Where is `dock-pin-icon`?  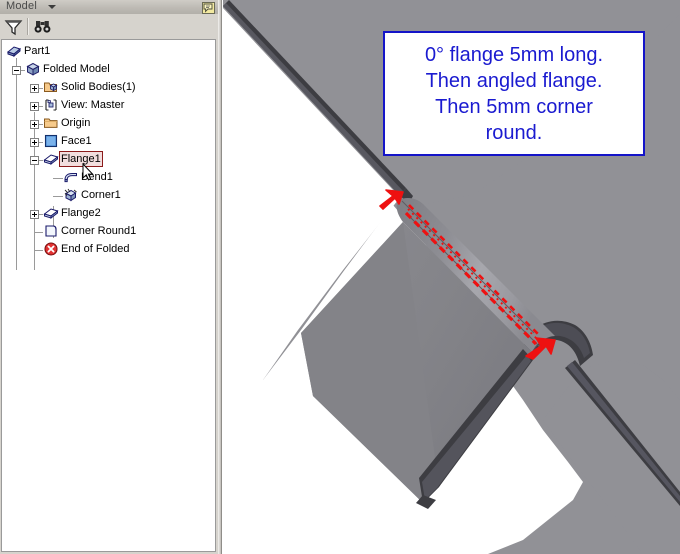 dock-pin-icon is located at coordinates (208, 7).